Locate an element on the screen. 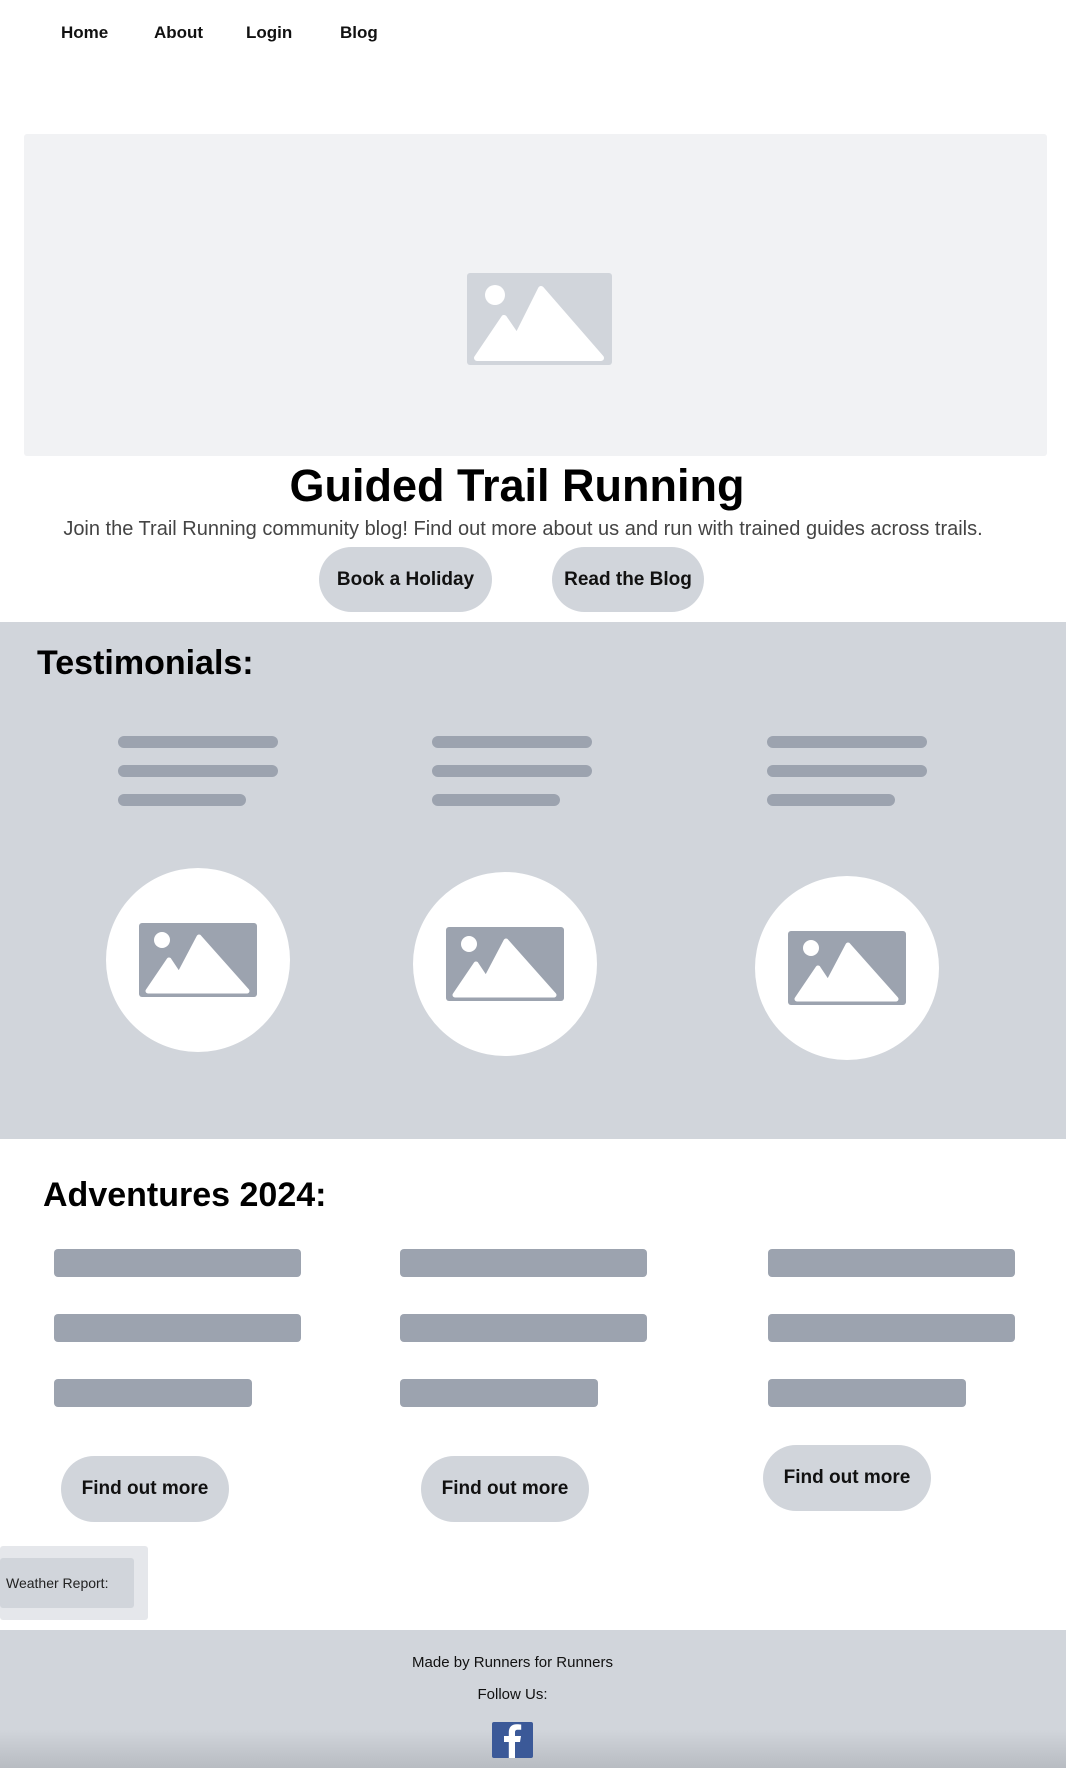 The height and width of the screenshot is (1768, 1066). weather-widget: Weather Report: is located at coordinates (74, 1583).